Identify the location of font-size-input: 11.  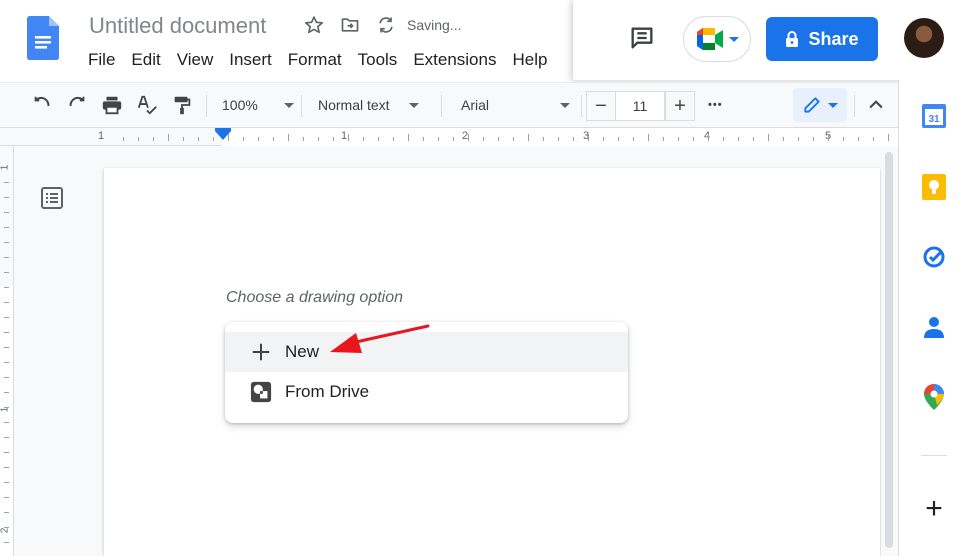
(640, 106).